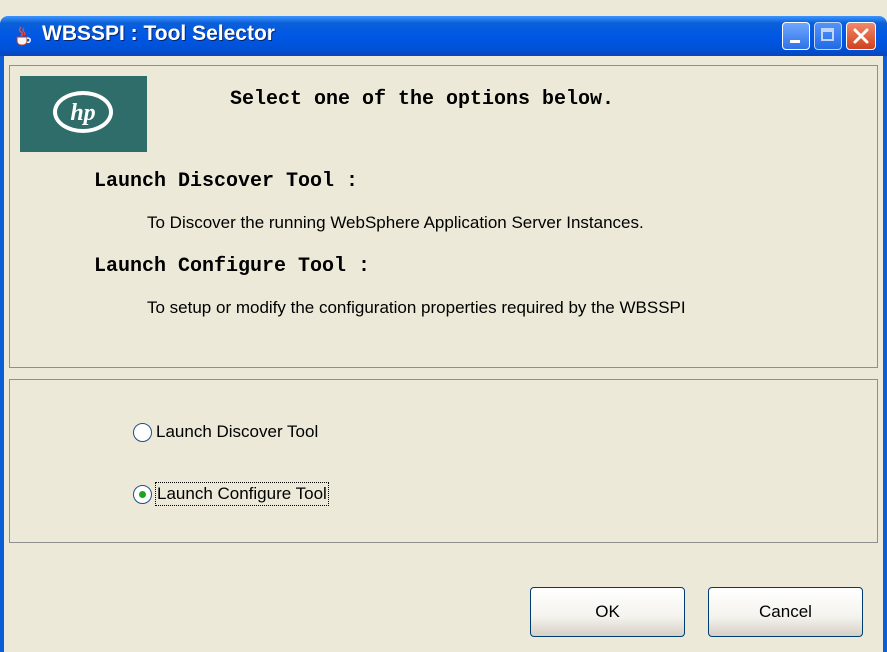 The width and height of the screenshot is (887, 652). I want to click on minimize-button, so click(796, 36).